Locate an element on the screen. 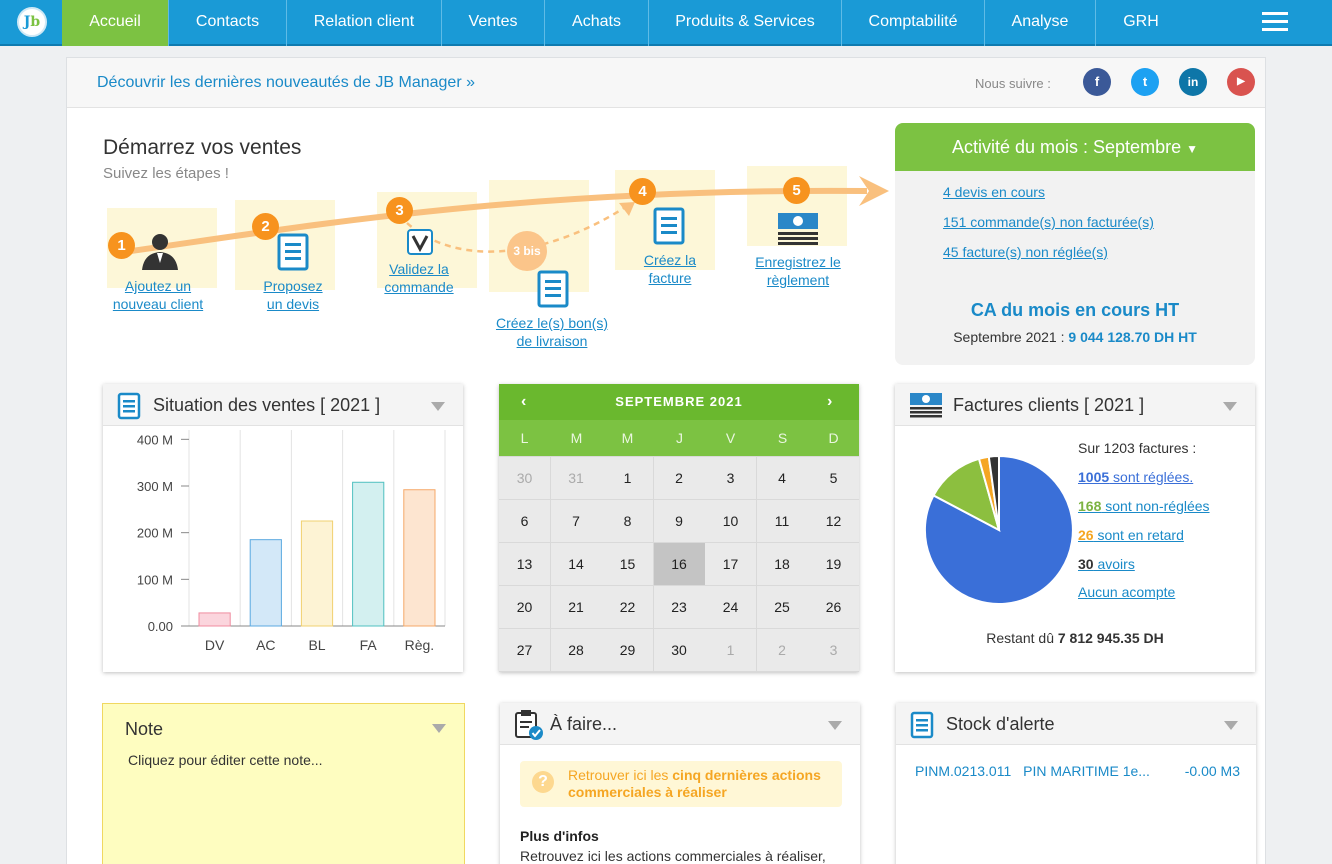  banknote-icon is located at coordinates (926, 405).